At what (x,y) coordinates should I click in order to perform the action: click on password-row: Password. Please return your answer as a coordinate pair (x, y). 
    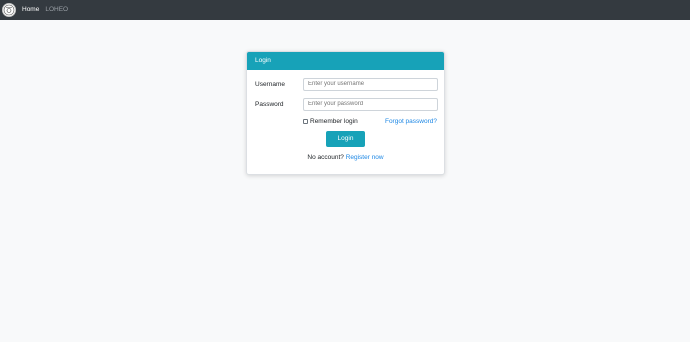
    Looking at the image, I should click on (346, 104).